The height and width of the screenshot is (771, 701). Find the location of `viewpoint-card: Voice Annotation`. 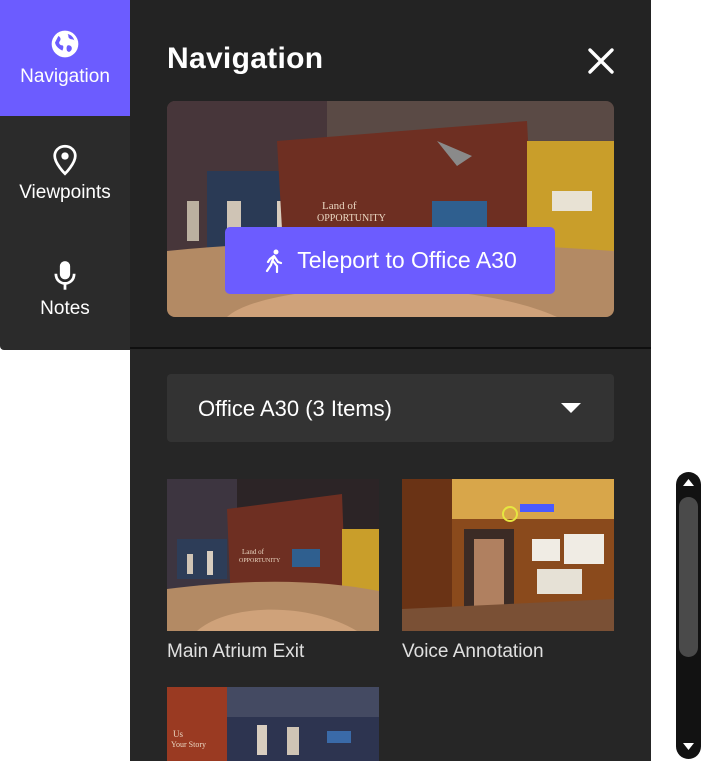

viewpoint-card: Voice Annotation is located at coordinates (508, 571).